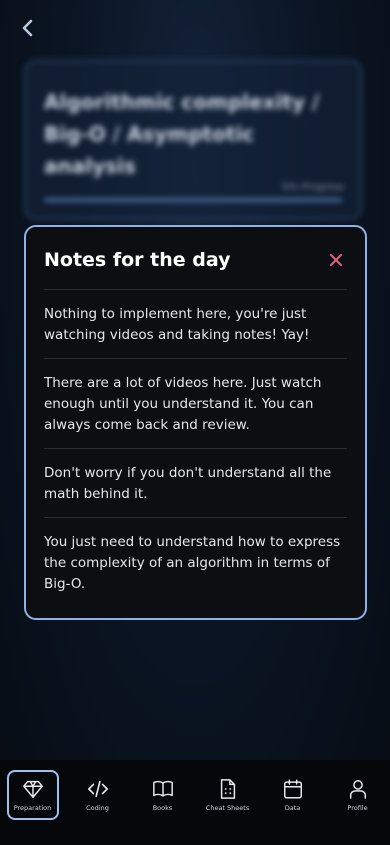  I want to click on profile-icon, so click(357, 789).